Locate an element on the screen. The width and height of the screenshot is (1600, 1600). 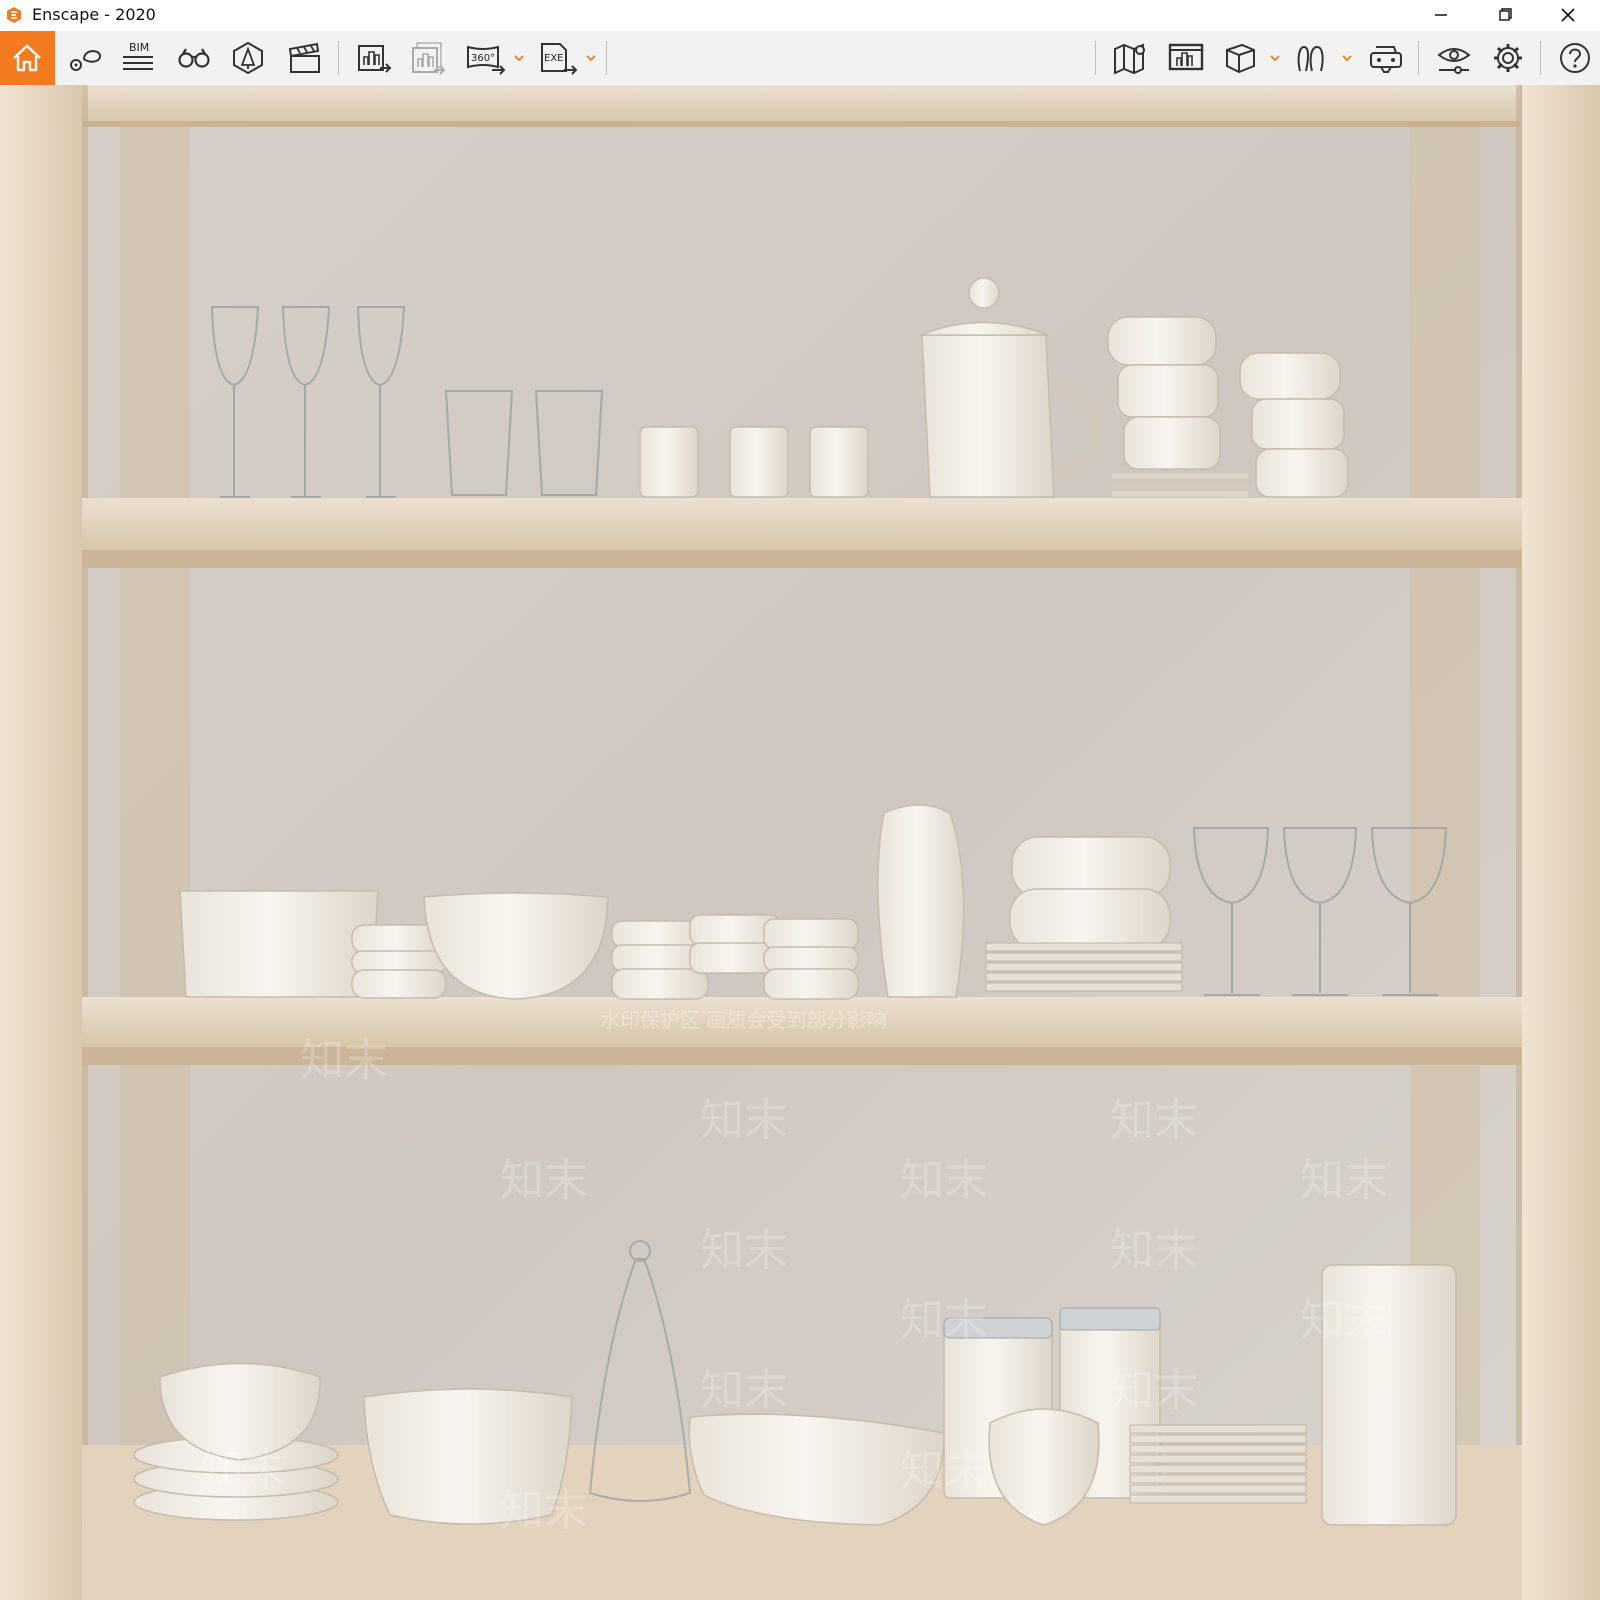
batch-render-button is located at coordinates (427, 58).